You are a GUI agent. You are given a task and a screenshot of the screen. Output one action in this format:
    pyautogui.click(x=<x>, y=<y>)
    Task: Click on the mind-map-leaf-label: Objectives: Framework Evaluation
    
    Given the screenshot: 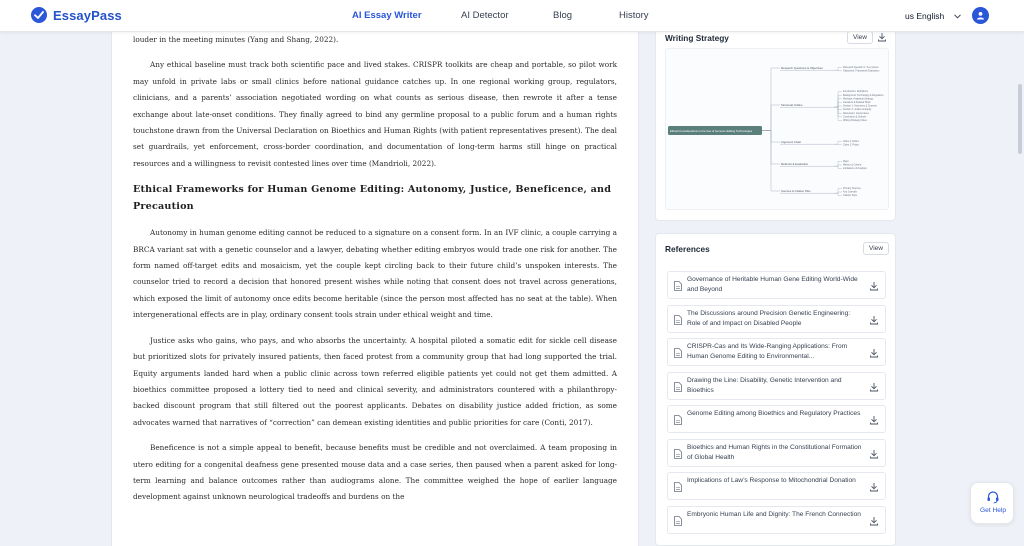 What is the action you would take?
    pyautogui.click(x=861, y=70)
    